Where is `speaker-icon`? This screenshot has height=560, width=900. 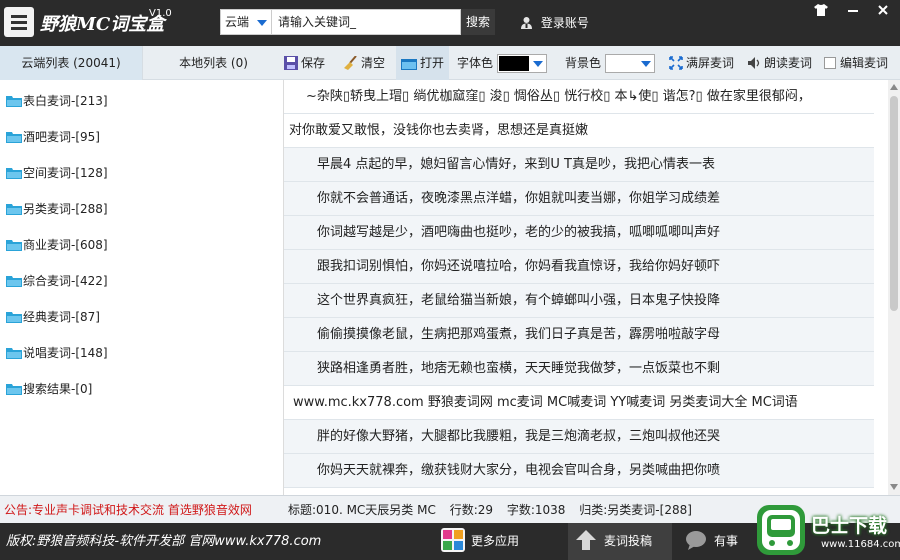
speaker-icon is located at coordinates (754, 63).